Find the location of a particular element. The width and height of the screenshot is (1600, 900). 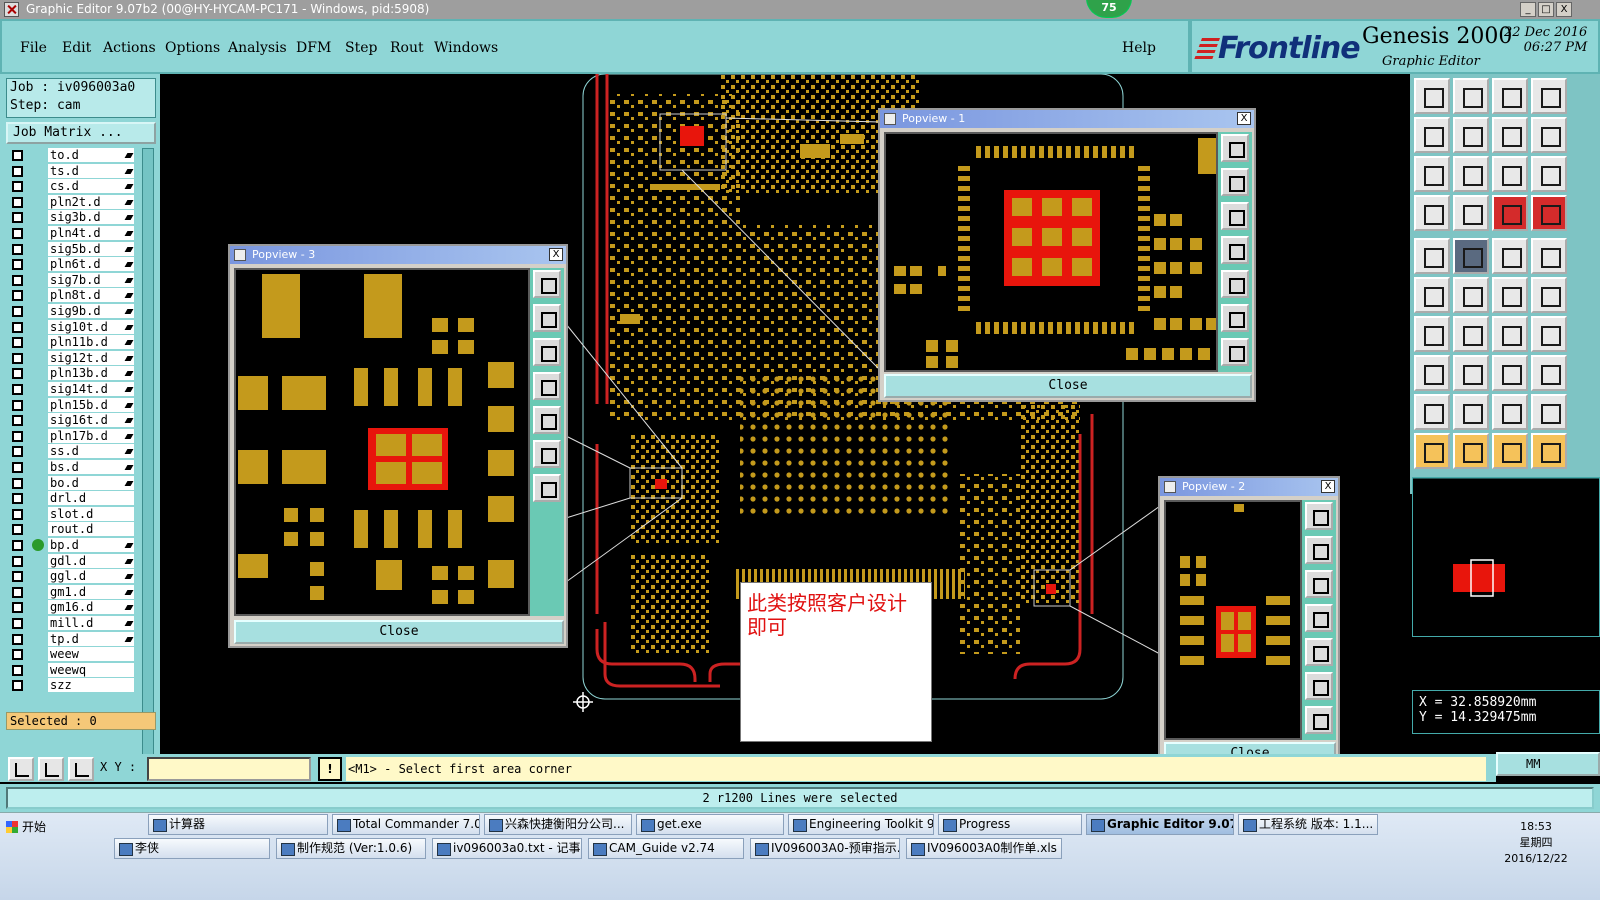

popview-3-titlebar: Popview - 3 X is located at coordinates (398, 255).